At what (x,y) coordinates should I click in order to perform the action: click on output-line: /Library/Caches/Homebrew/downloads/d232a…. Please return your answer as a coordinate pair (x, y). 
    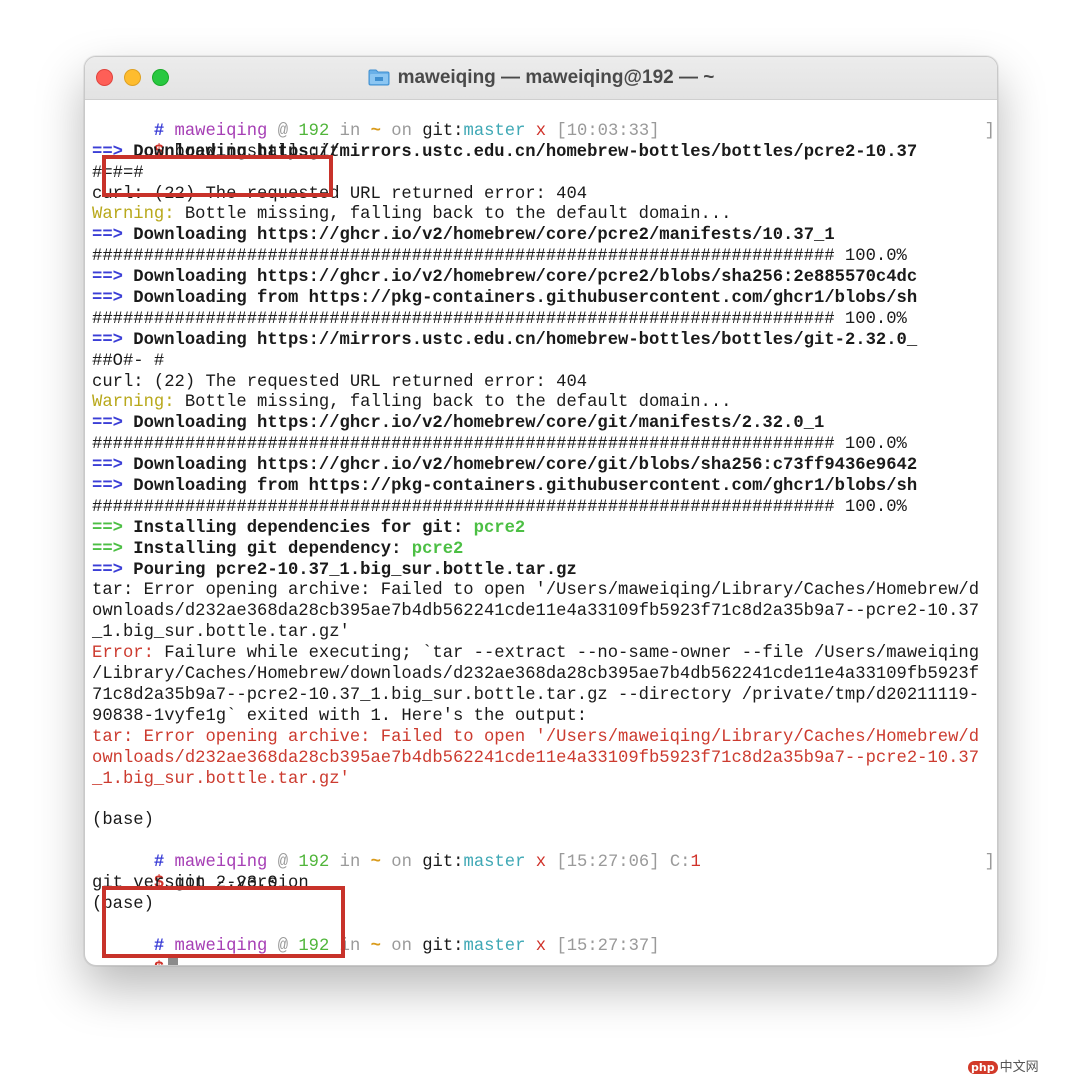
    Looking at the image, I should click on (544, 675).